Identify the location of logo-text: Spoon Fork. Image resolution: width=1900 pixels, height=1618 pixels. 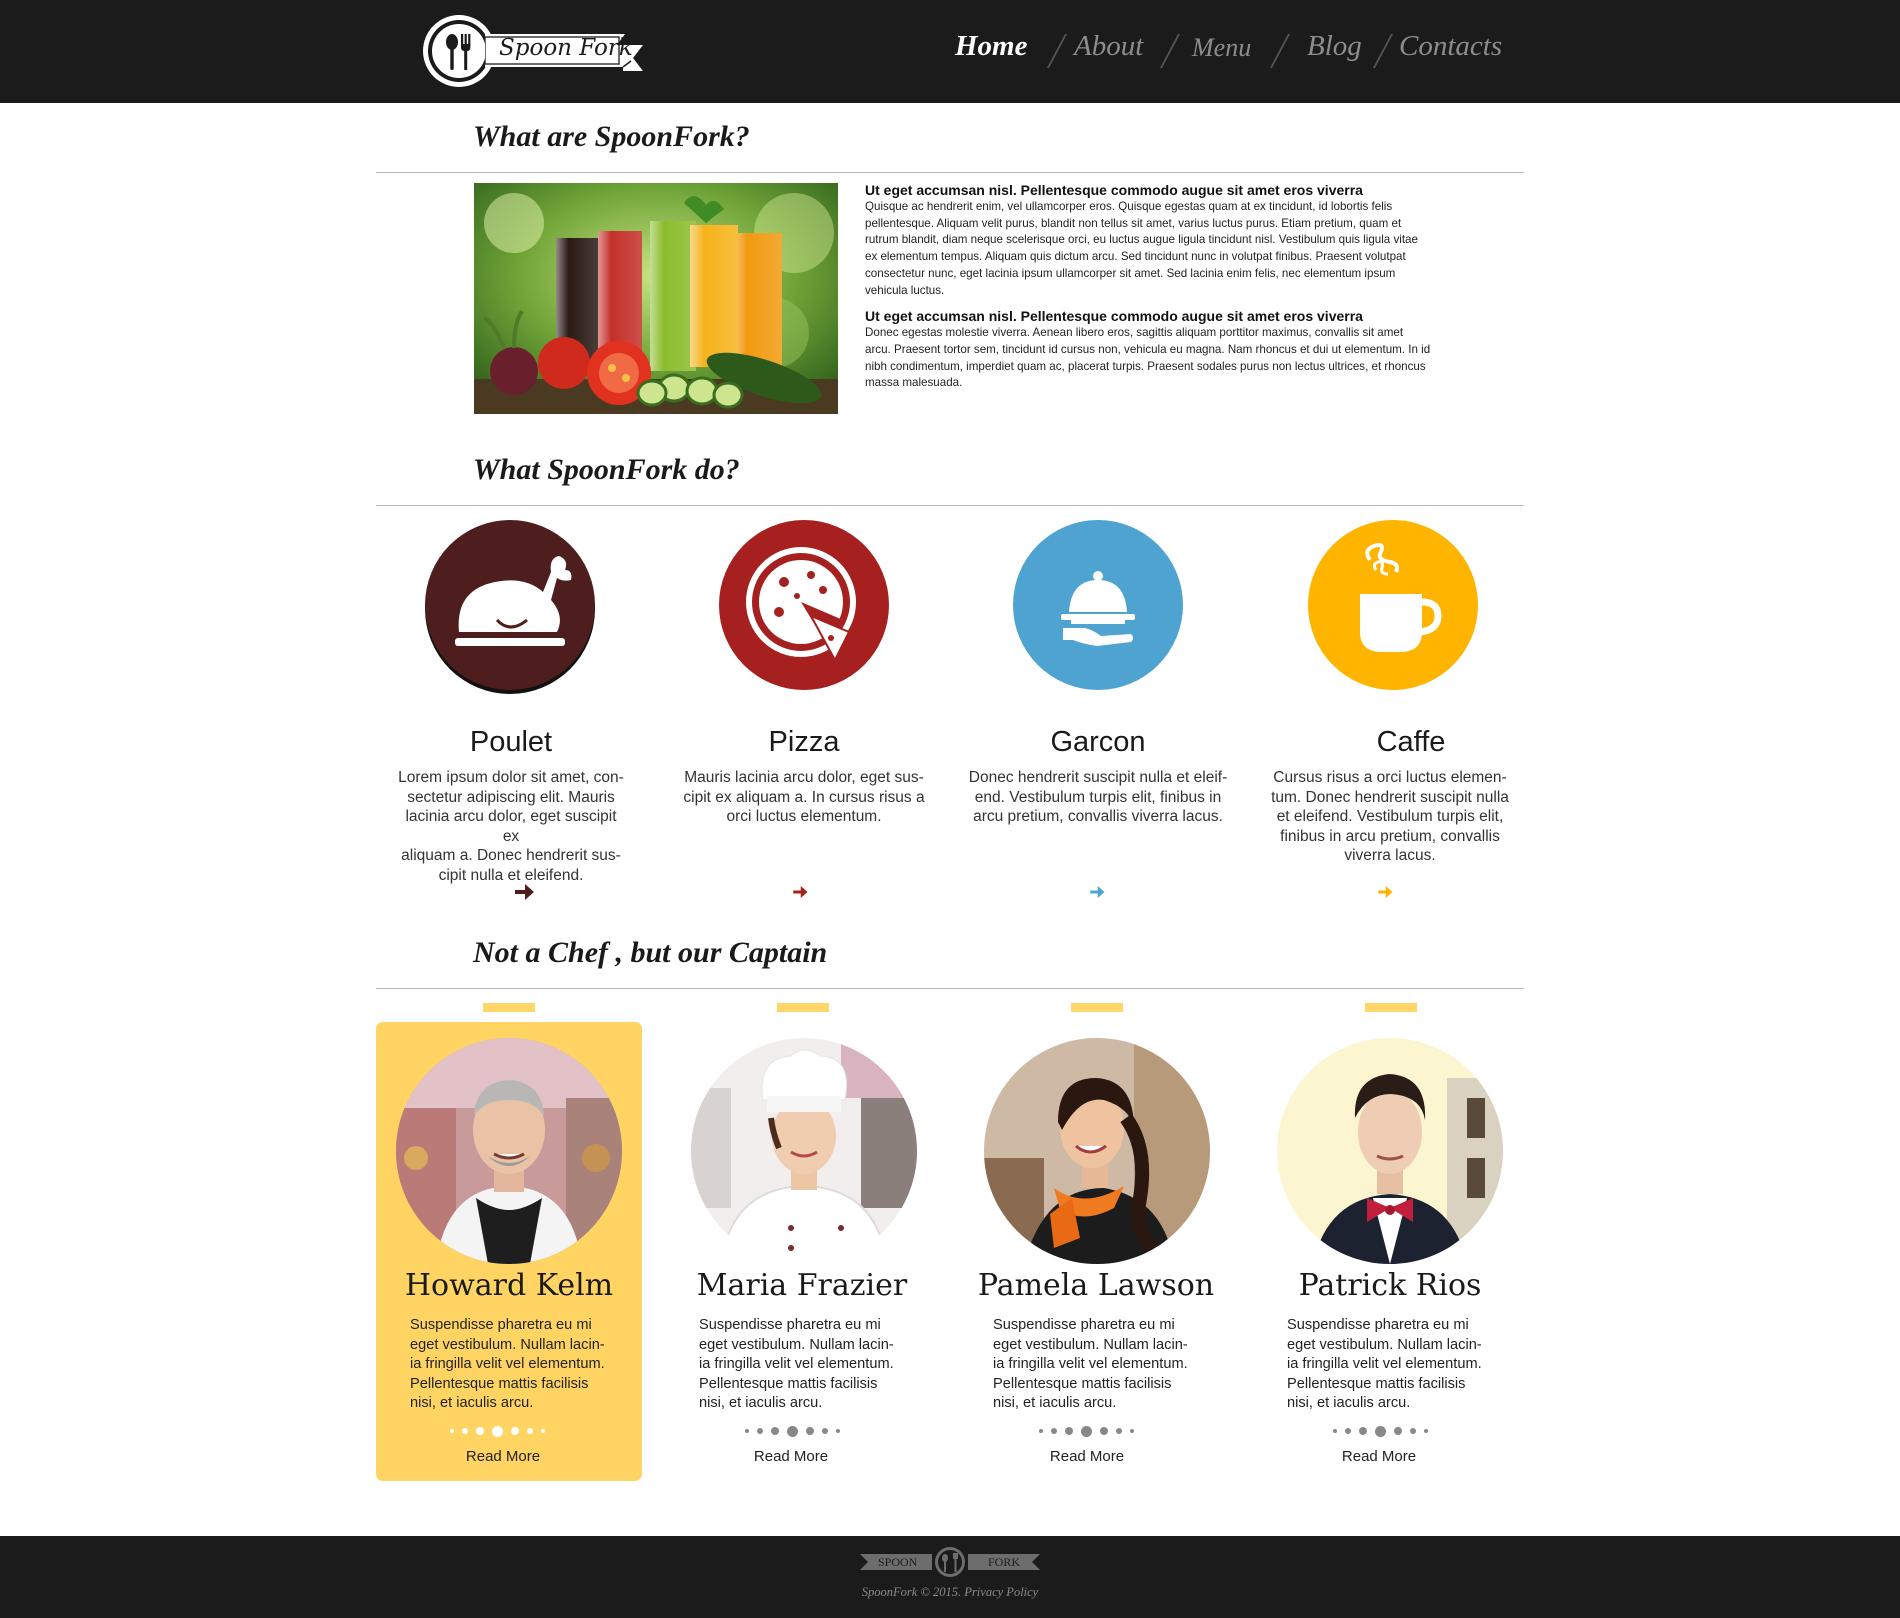
(566, 48).